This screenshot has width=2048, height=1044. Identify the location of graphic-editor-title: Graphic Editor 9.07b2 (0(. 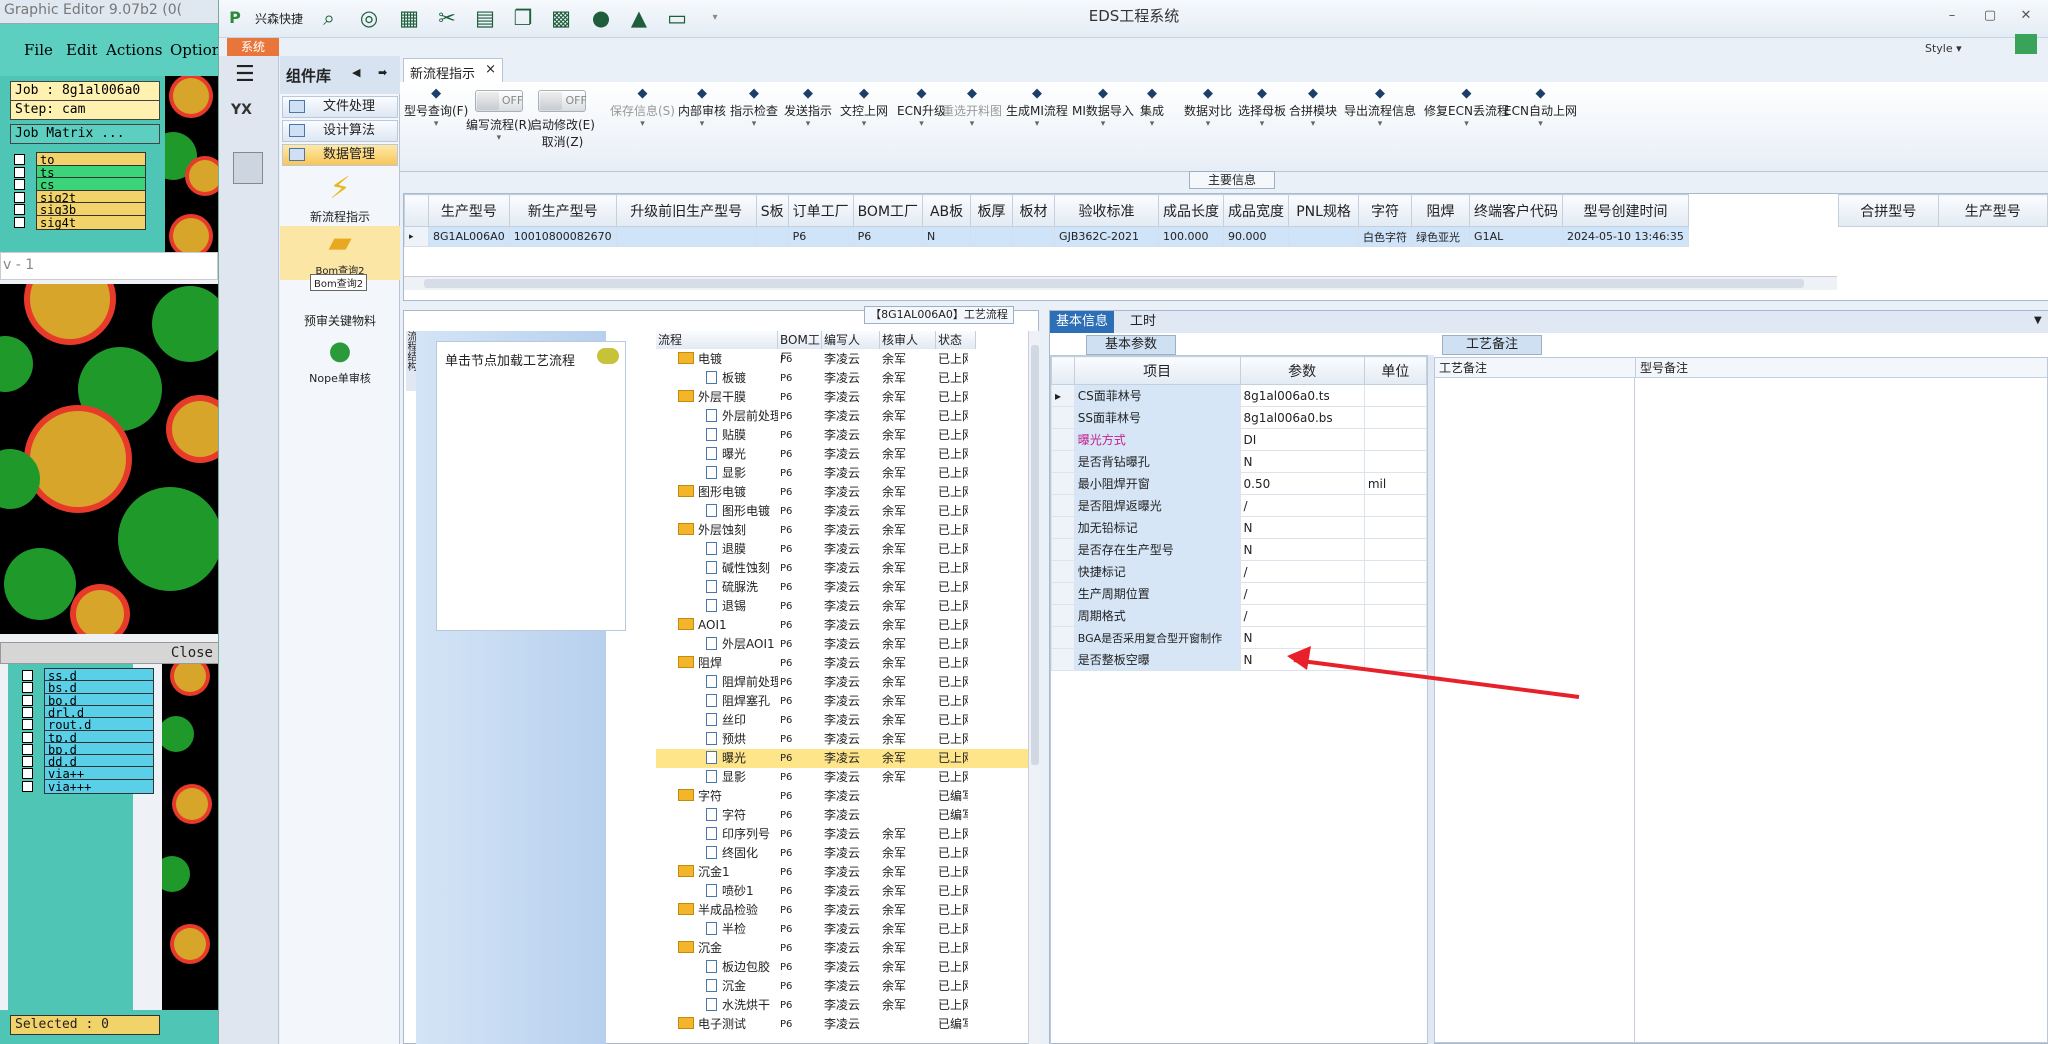
(111, 12).